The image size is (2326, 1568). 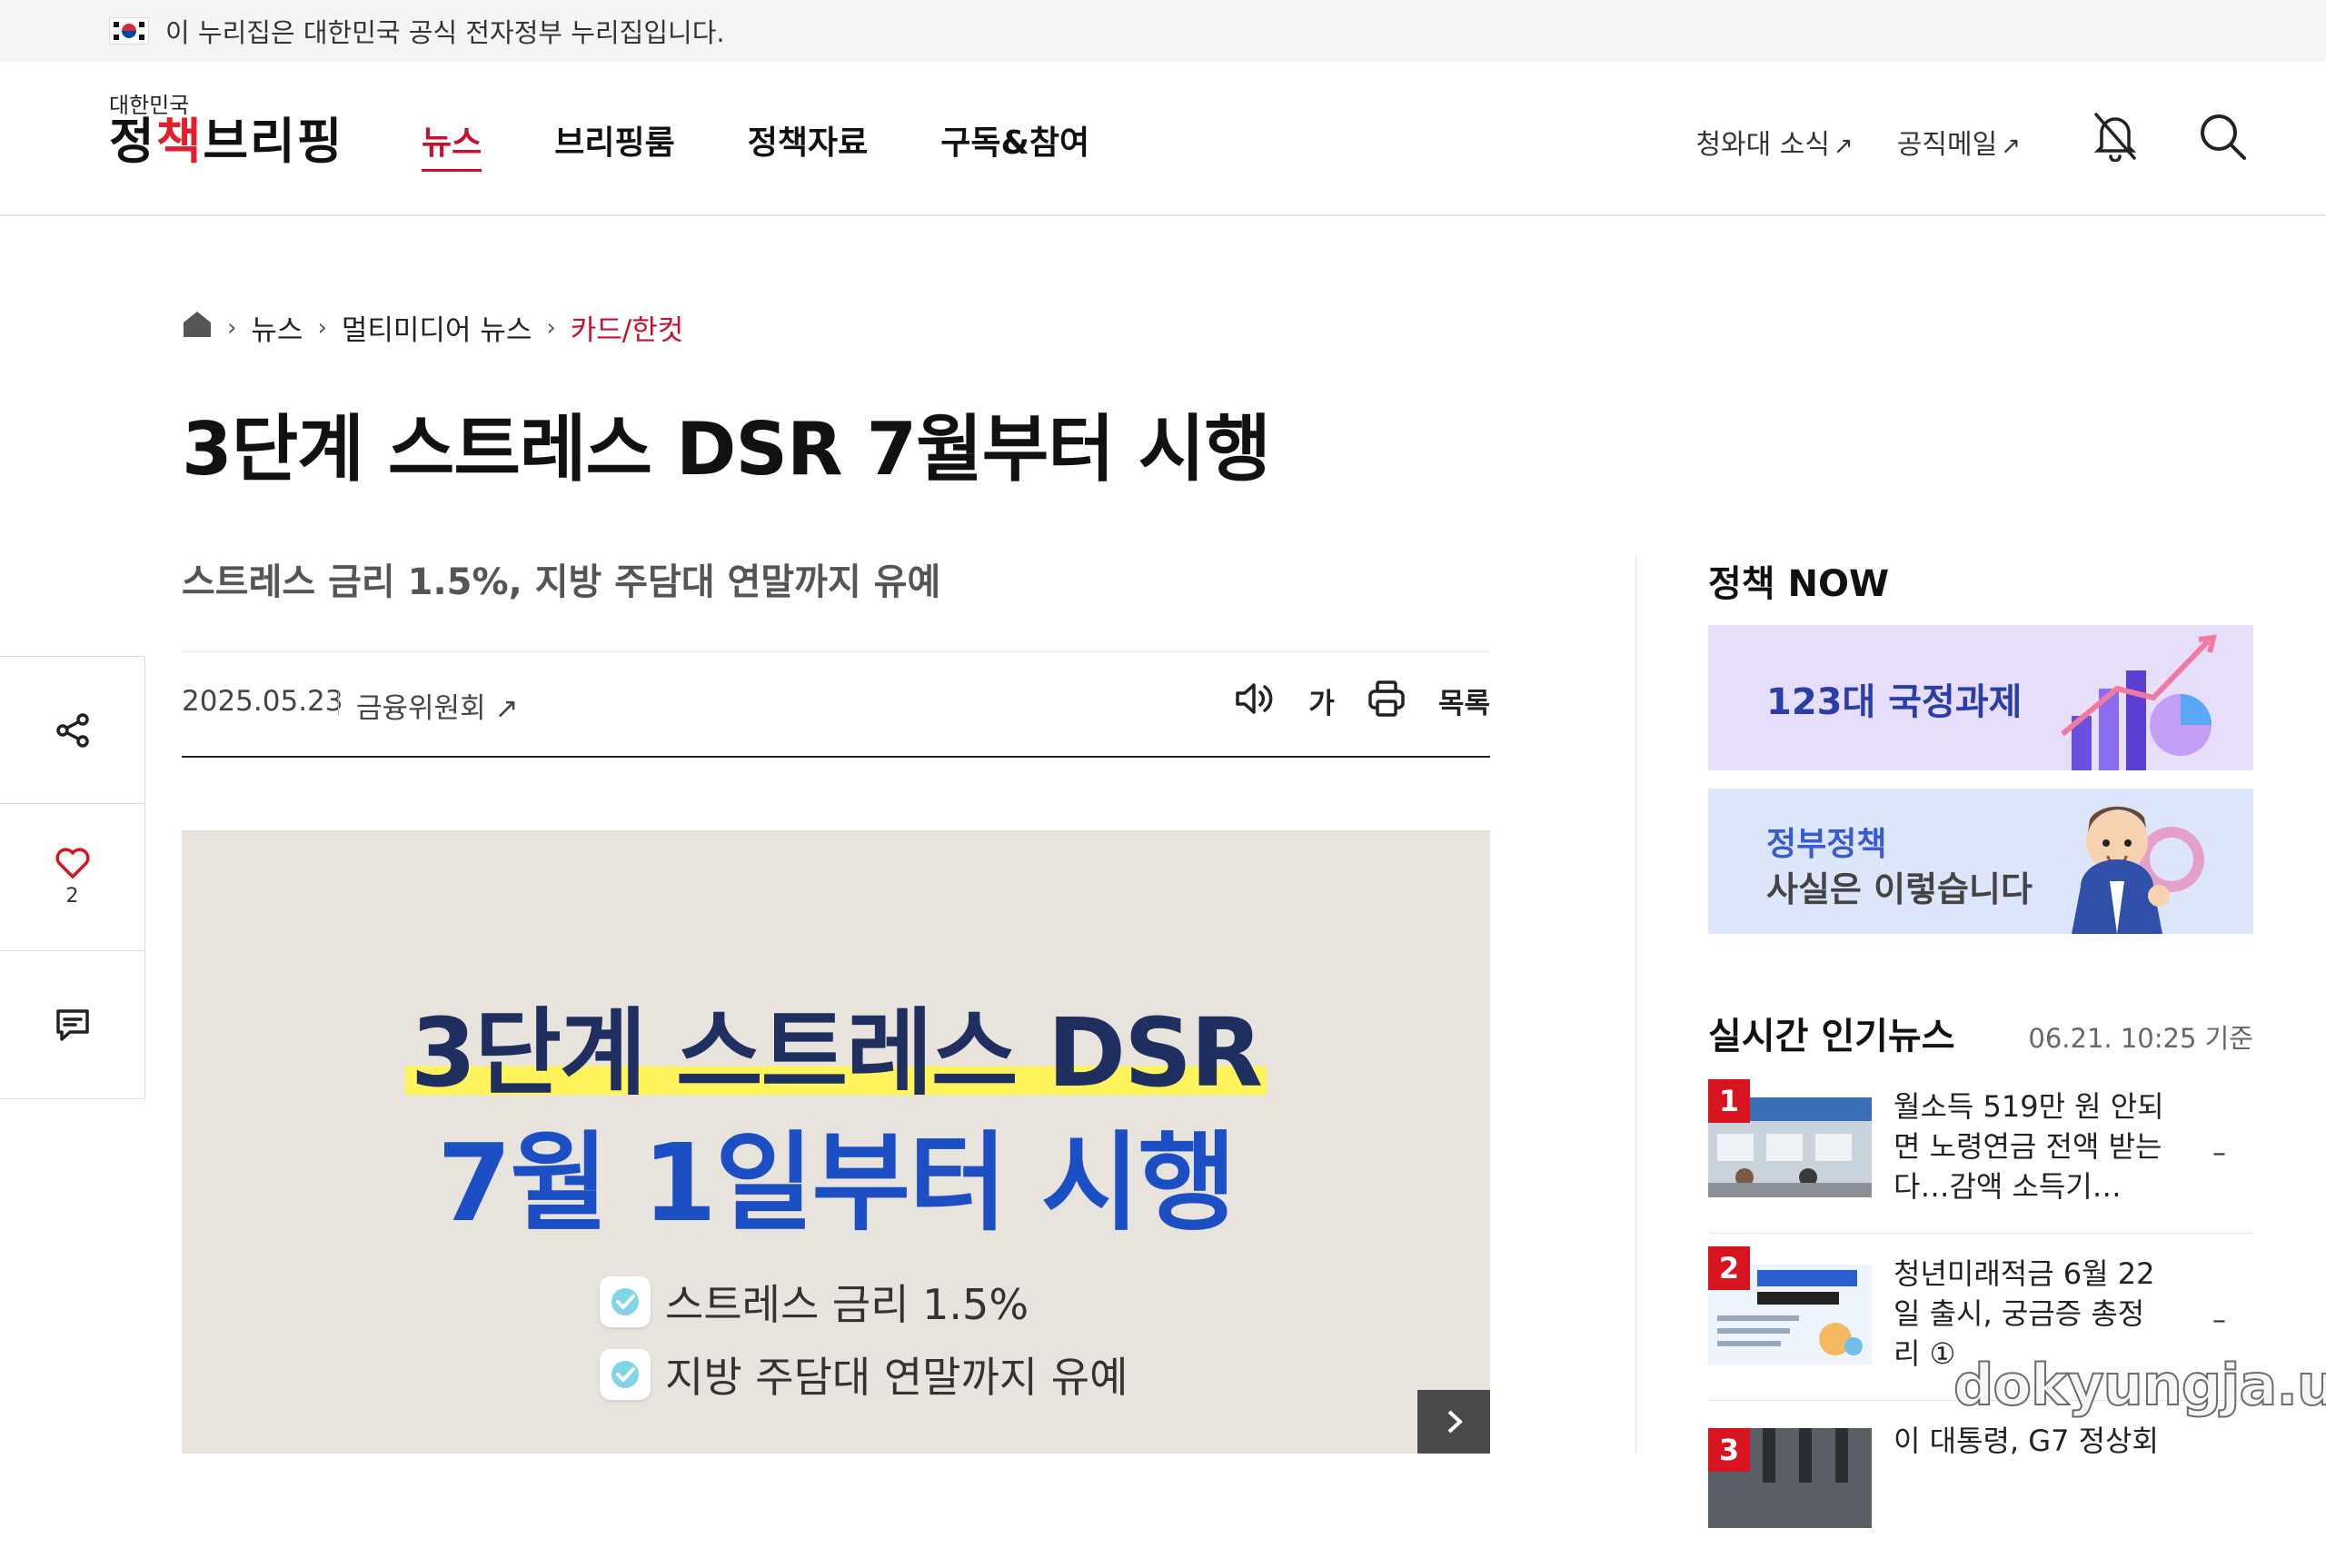 I want to click on comment-button, so click(x=72, y=1024).